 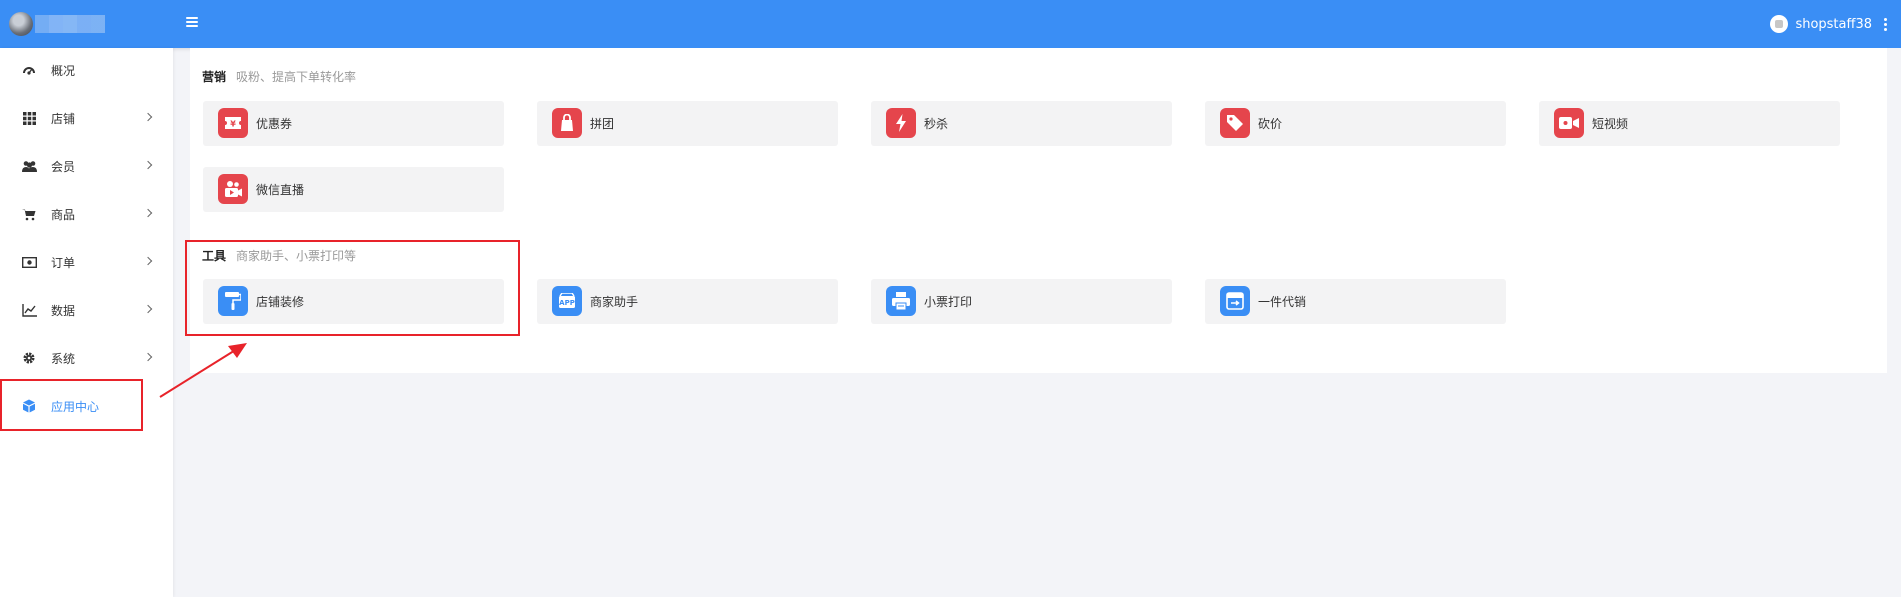 What do you see at coordinates (63, 214) in the screenshot?
I see `sidebar-item-label: 商品` at bounding box center [63, 214].